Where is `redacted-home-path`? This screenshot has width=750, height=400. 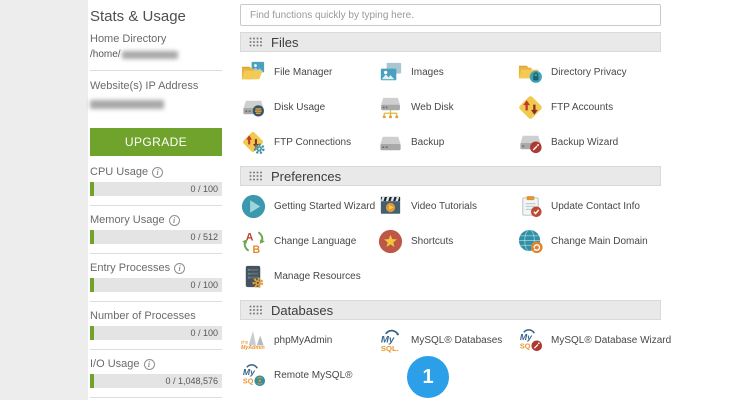 redacted-home-path is located at coordinates (149, 54).